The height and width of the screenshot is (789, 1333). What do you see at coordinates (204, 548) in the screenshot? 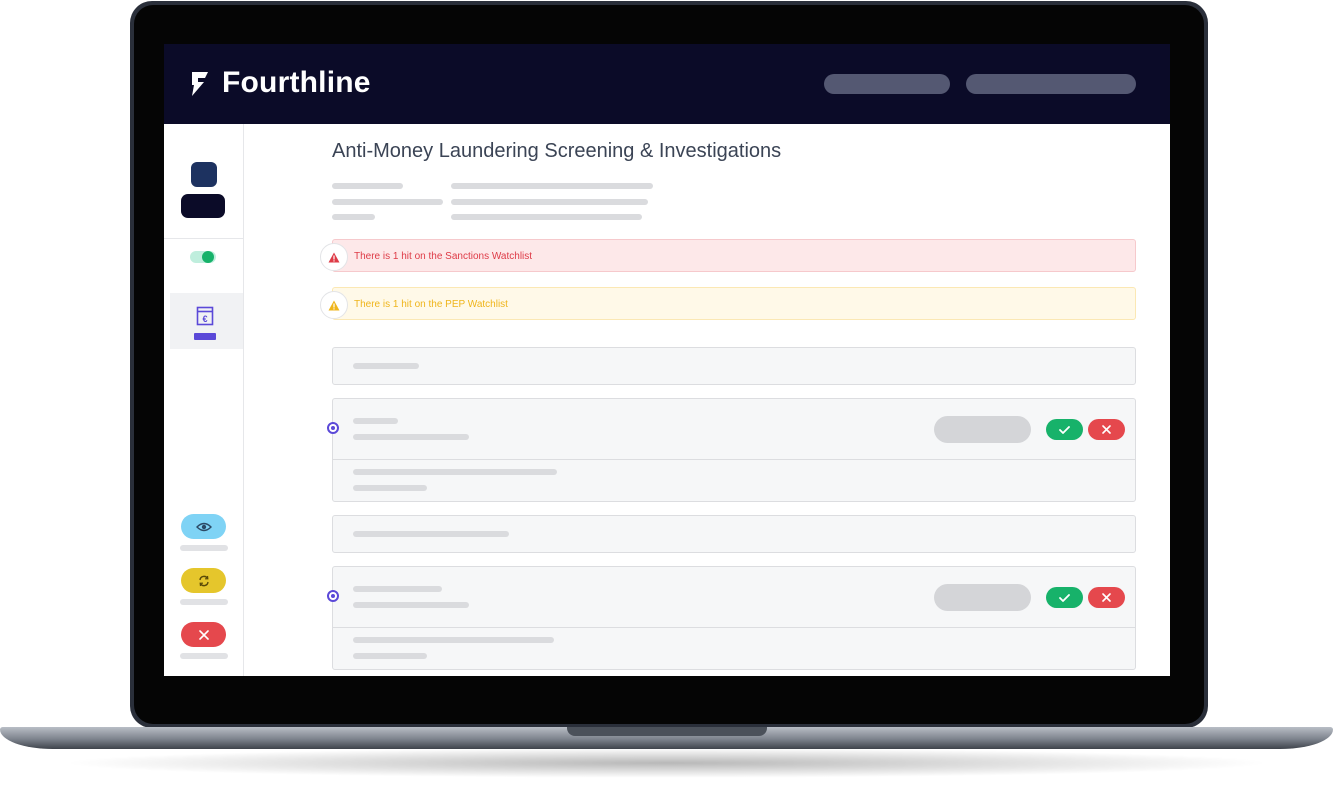
I see `view-label-placeholder` at bounding box center [204, 548].